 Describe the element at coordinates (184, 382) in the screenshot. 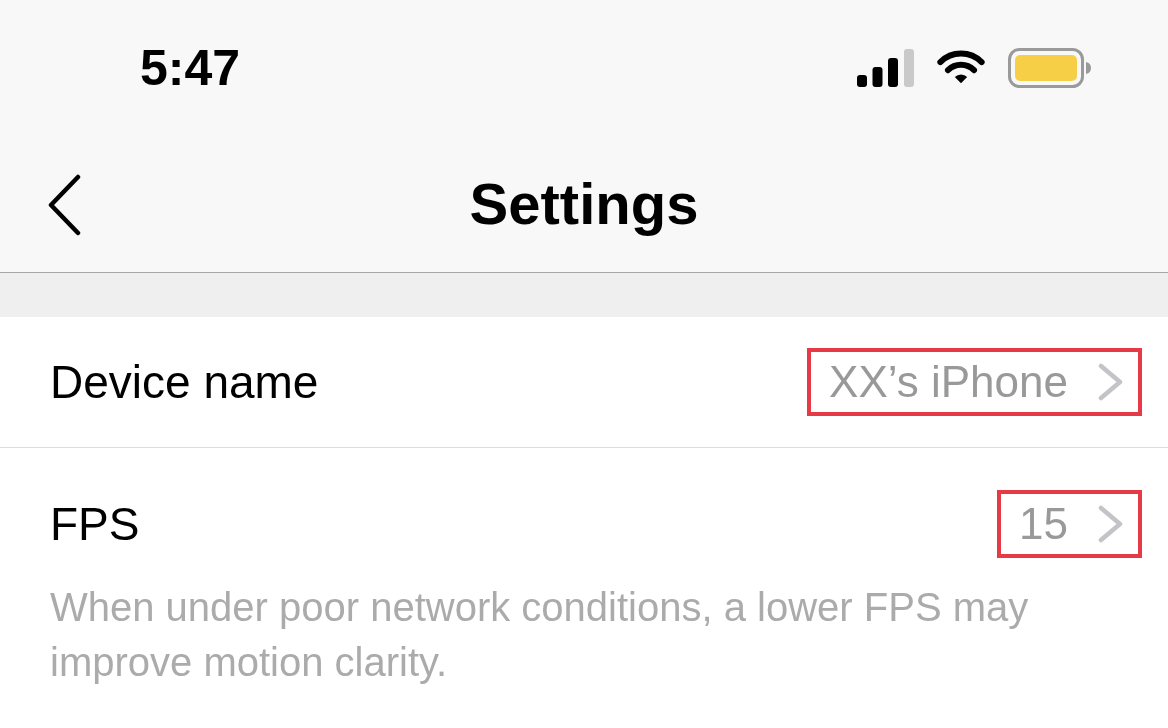

I see `row-label: Device name` at that location.